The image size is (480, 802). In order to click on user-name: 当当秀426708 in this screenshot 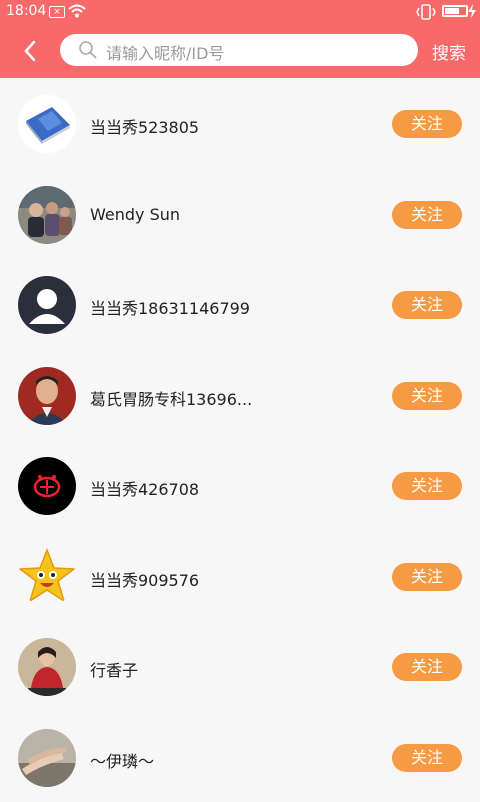, I will do `click(144, 488)`.